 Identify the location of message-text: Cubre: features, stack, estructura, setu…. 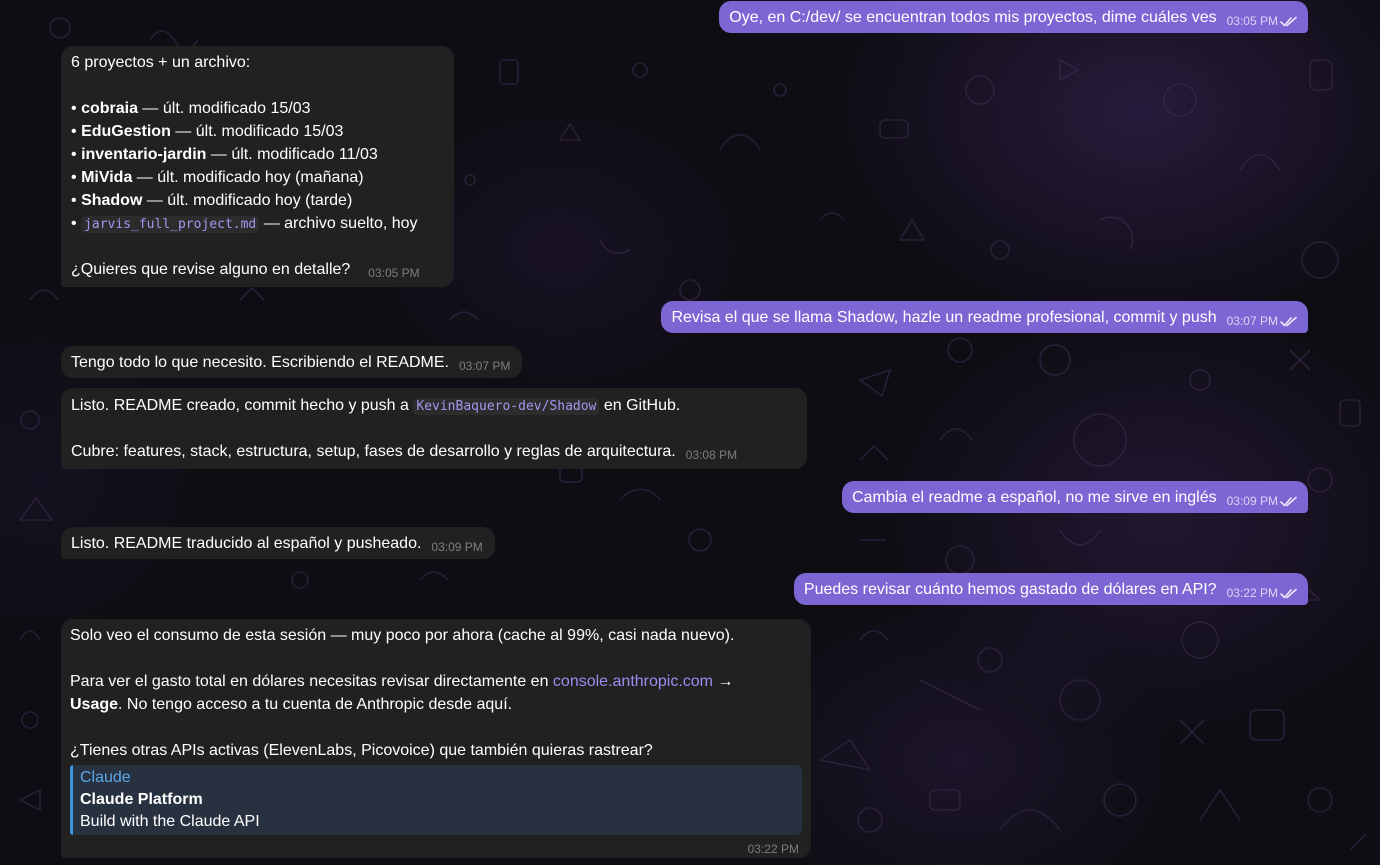
(373, 451).